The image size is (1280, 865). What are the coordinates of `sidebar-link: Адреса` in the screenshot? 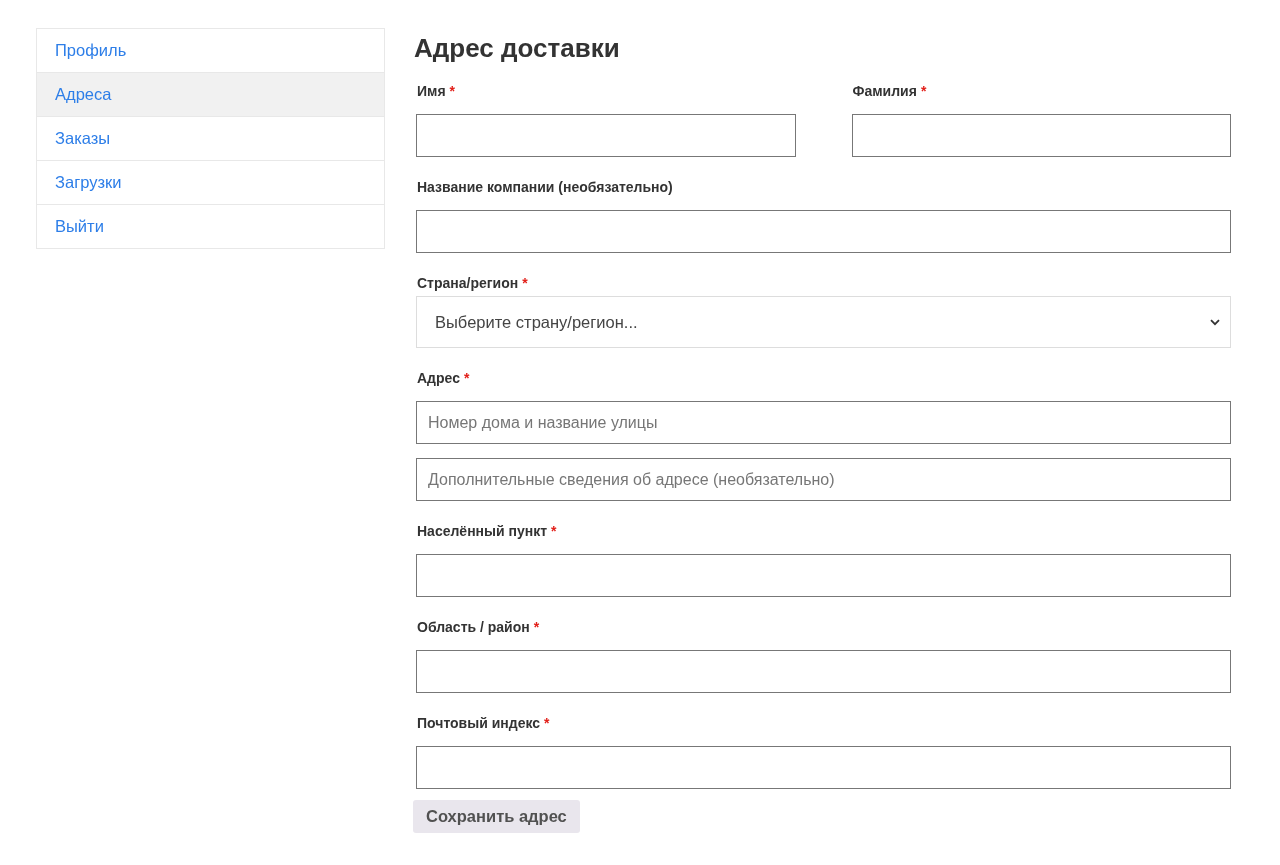 It's located at (210, 94).